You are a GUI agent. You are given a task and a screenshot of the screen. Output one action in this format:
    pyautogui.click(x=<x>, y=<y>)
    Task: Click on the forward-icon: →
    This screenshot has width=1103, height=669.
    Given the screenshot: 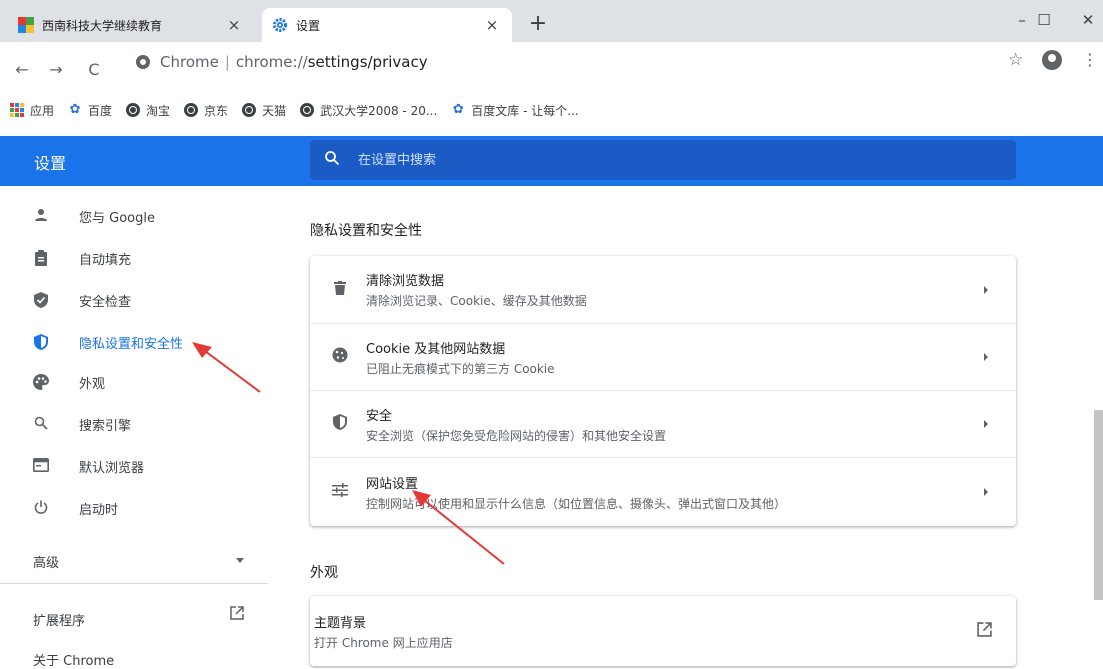 What is the action you would take?
    pyautogui.click(x=56, y=70)
    